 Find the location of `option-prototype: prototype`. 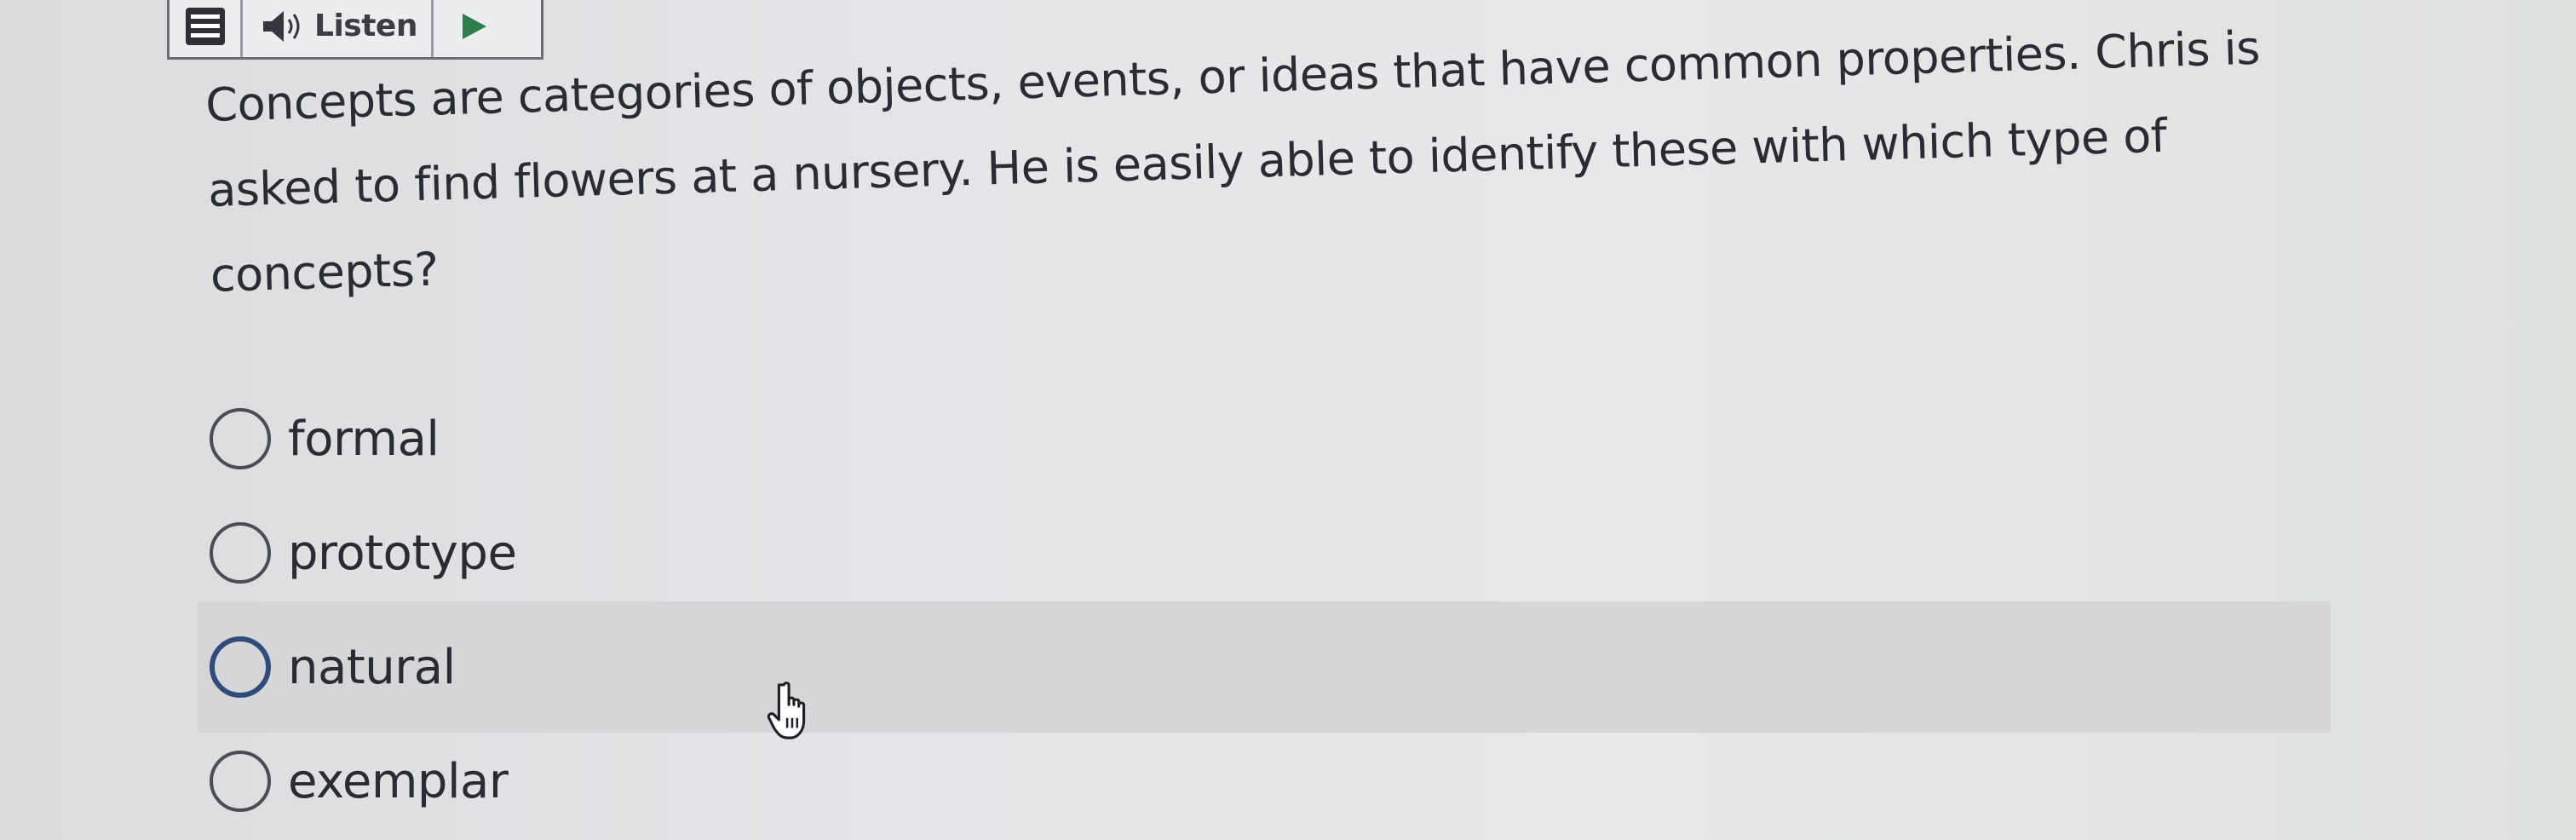

option-prototype: prototype is located at coordinates (1263, 553).